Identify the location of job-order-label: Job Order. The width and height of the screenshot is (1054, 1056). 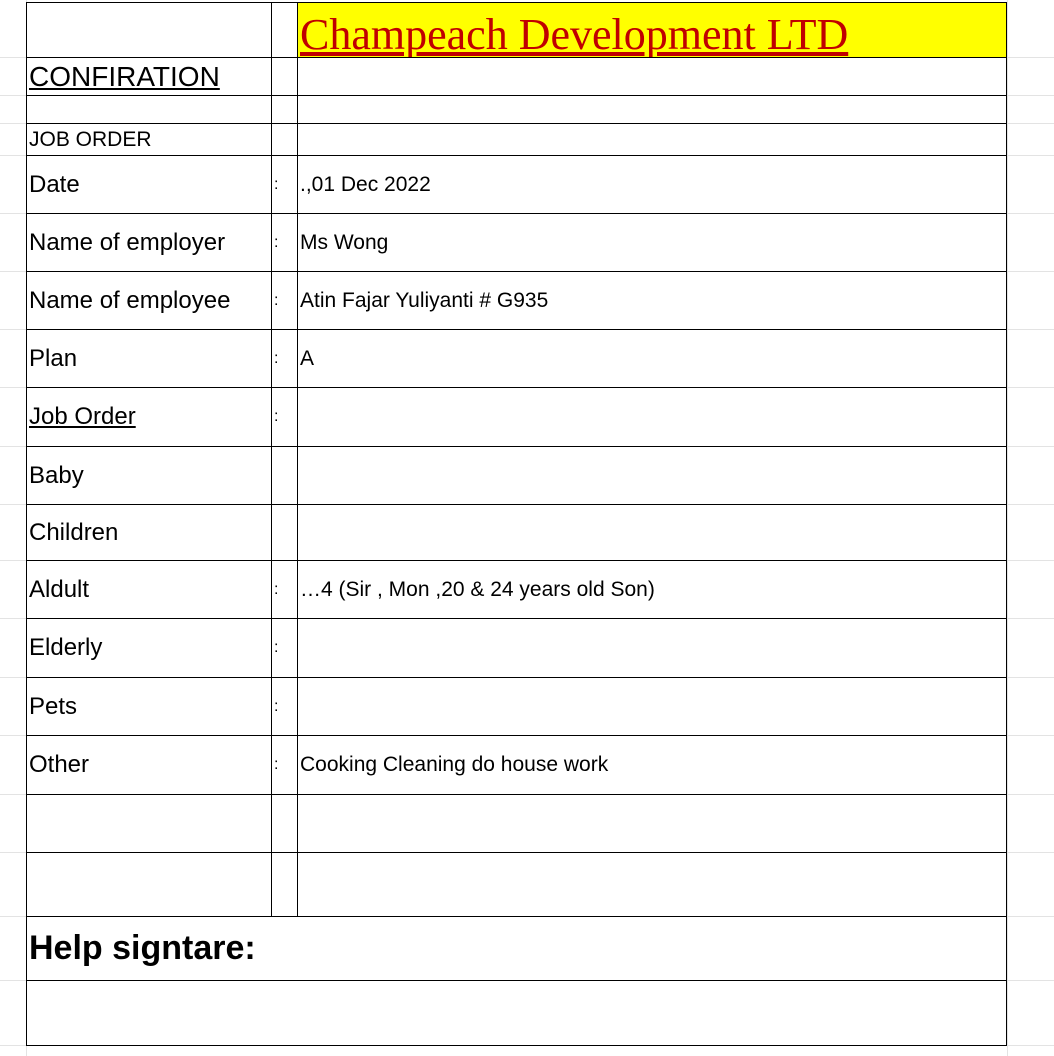
(149, 417).